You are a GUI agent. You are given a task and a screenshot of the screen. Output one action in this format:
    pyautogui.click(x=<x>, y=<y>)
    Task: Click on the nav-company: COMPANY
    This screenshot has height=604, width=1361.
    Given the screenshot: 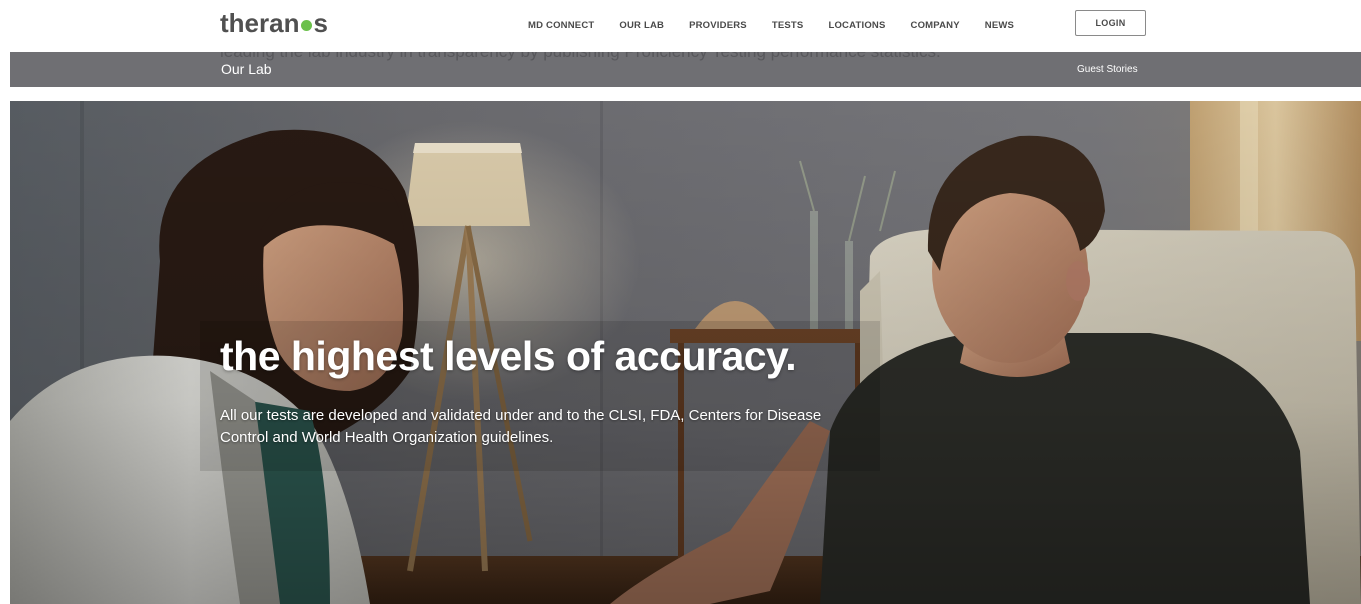 What is the action you would take?
    pyautogui.click(x=935, y=25)
    